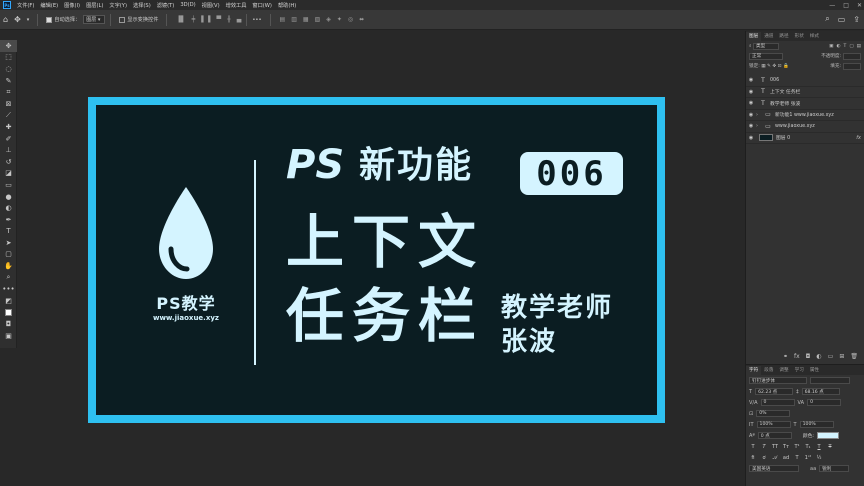 This screenshot has width=864, height=486. Describe the element at coordinates (8, 185) in the screenshot. I see `gradient-tool-icon: ▭` at that location.